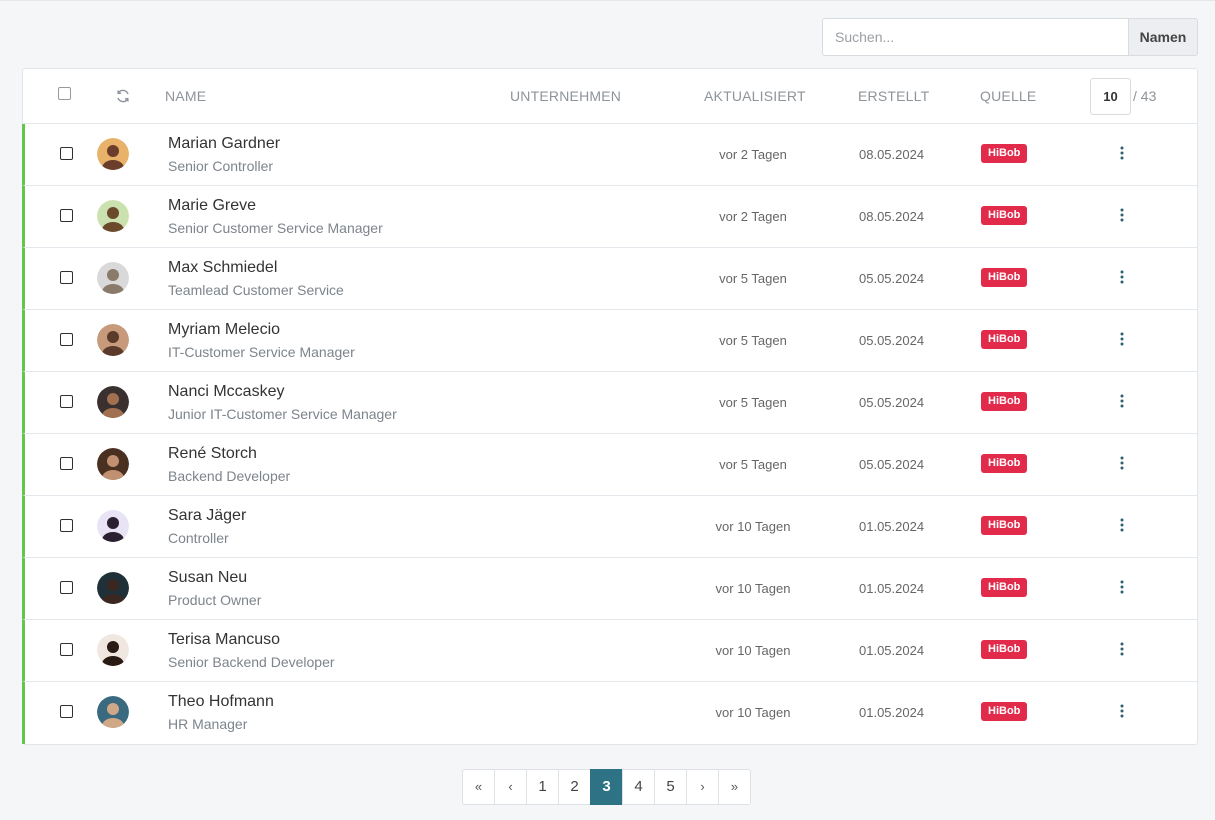 The height and width of the screenshot is (820, 1215). I want to click on search-group: Namen, so click(1010, 37).